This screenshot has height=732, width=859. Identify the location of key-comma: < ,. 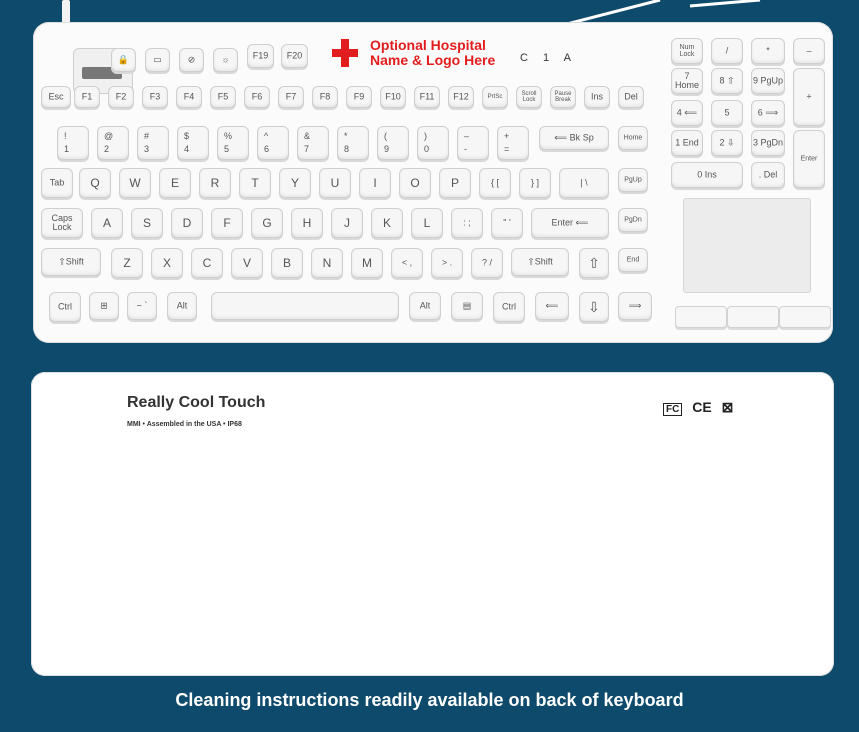
(407, 263).